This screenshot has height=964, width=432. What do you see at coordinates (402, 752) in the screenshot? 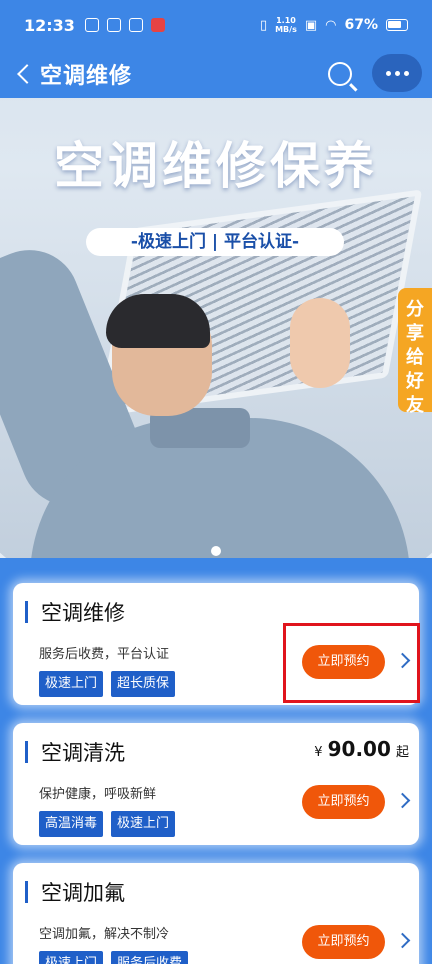
I see `price-suffix: 起` at bounding box center [402, 752].